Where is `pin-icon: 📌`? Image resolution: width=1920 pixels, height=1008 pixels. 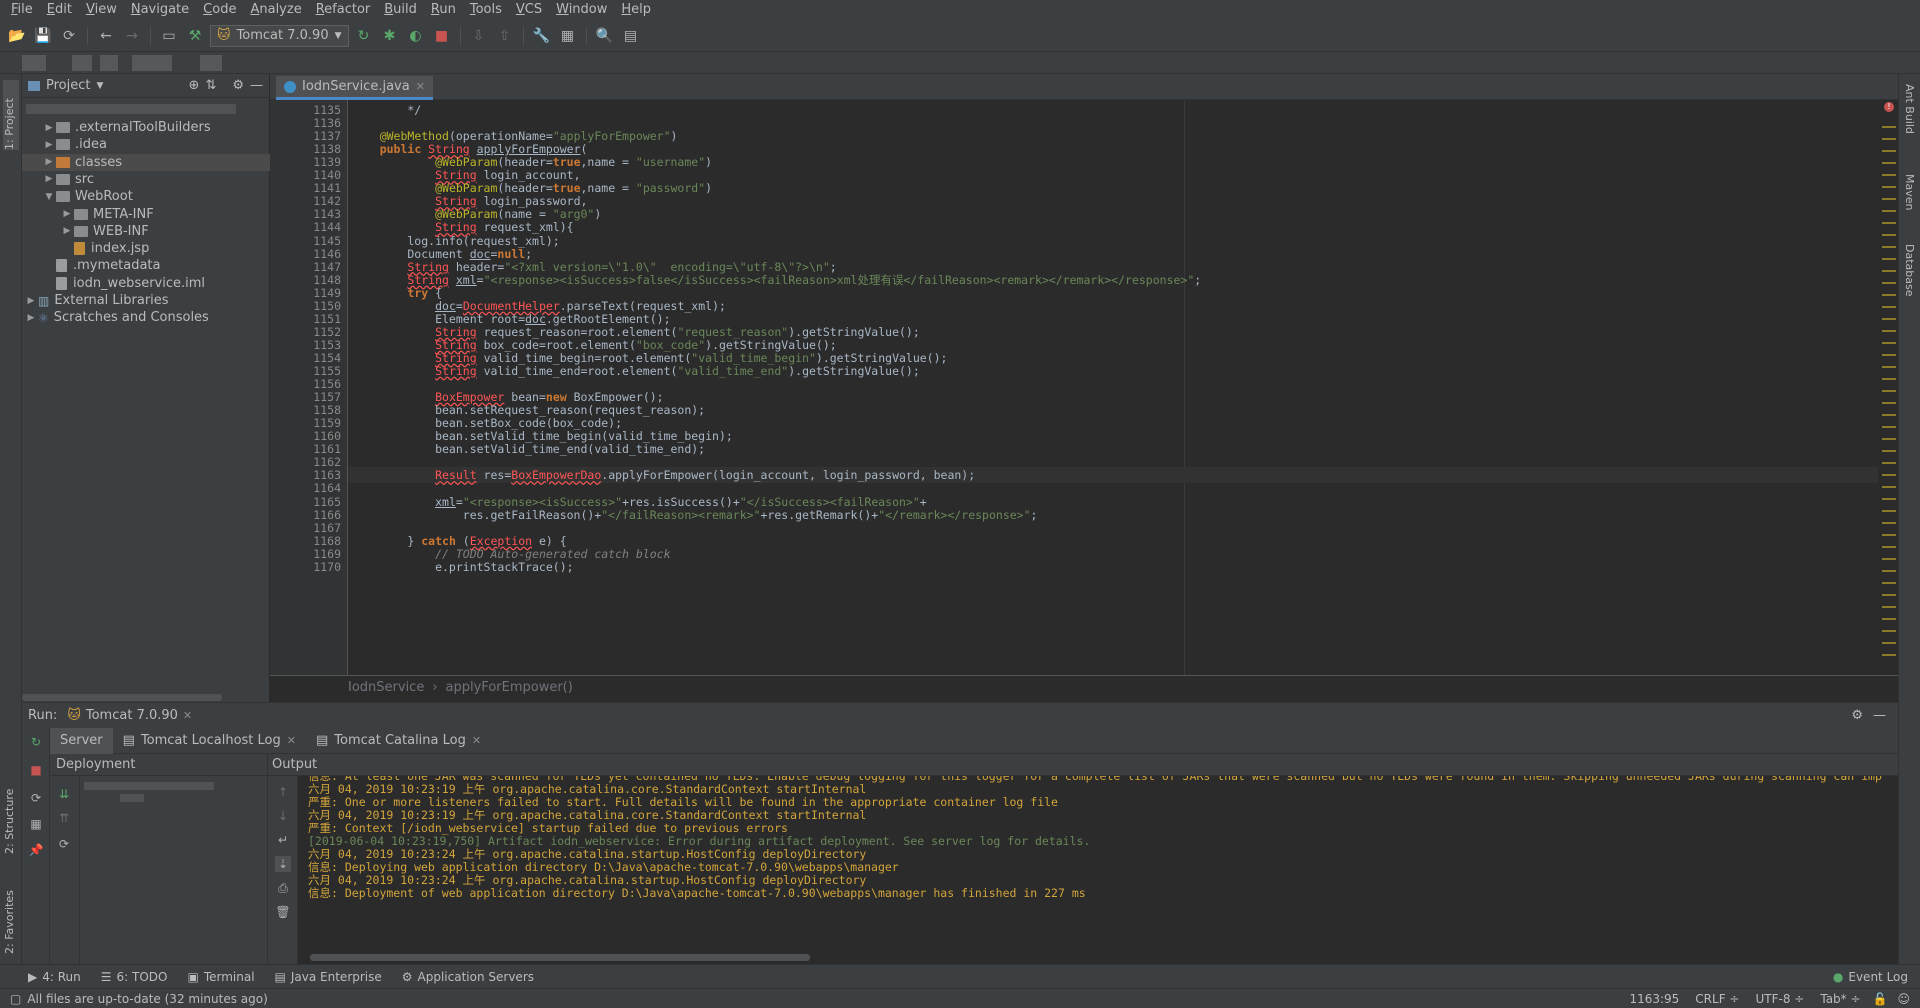
pin-icon: 📌 is located at coordinates (36, 850).